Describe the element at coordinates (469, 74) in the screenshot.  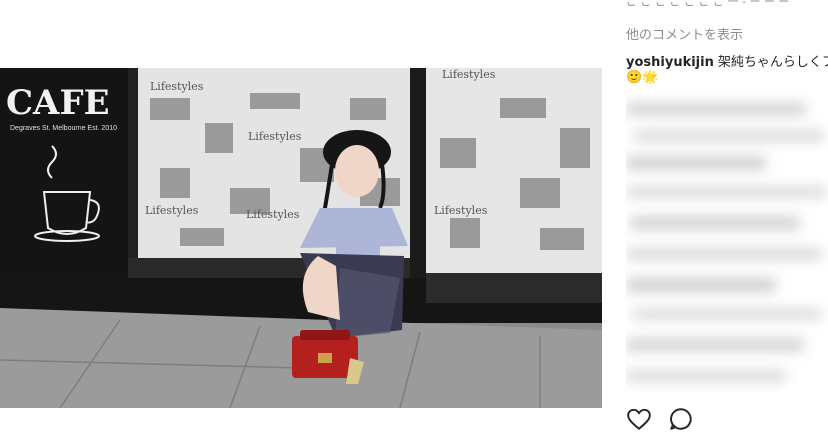
I see `window-text-5: Lifestyles` at that location.